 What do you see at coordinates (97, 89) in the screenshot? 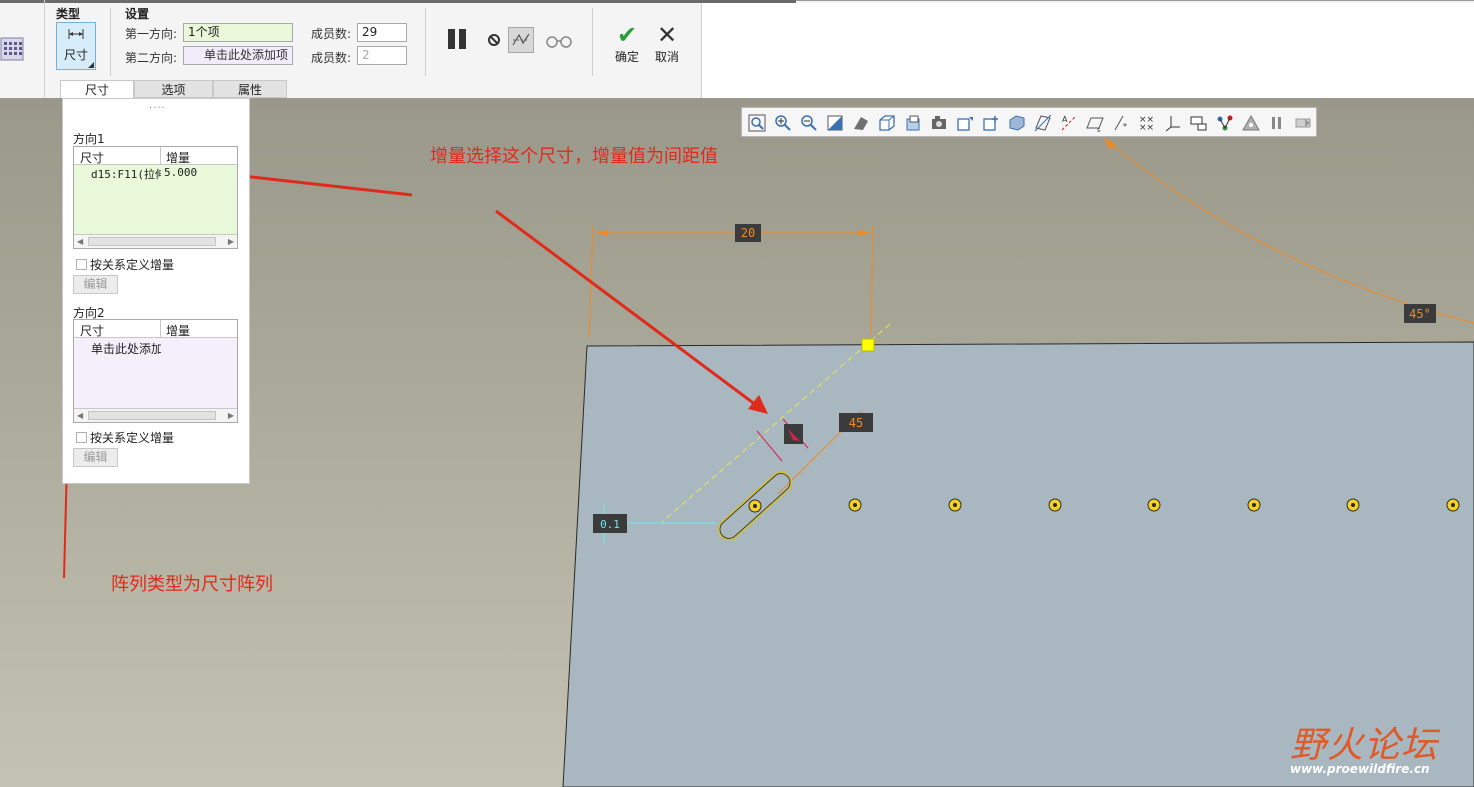
I see `tab-dimensions: 尺寸` at bounding box center [97, 89].